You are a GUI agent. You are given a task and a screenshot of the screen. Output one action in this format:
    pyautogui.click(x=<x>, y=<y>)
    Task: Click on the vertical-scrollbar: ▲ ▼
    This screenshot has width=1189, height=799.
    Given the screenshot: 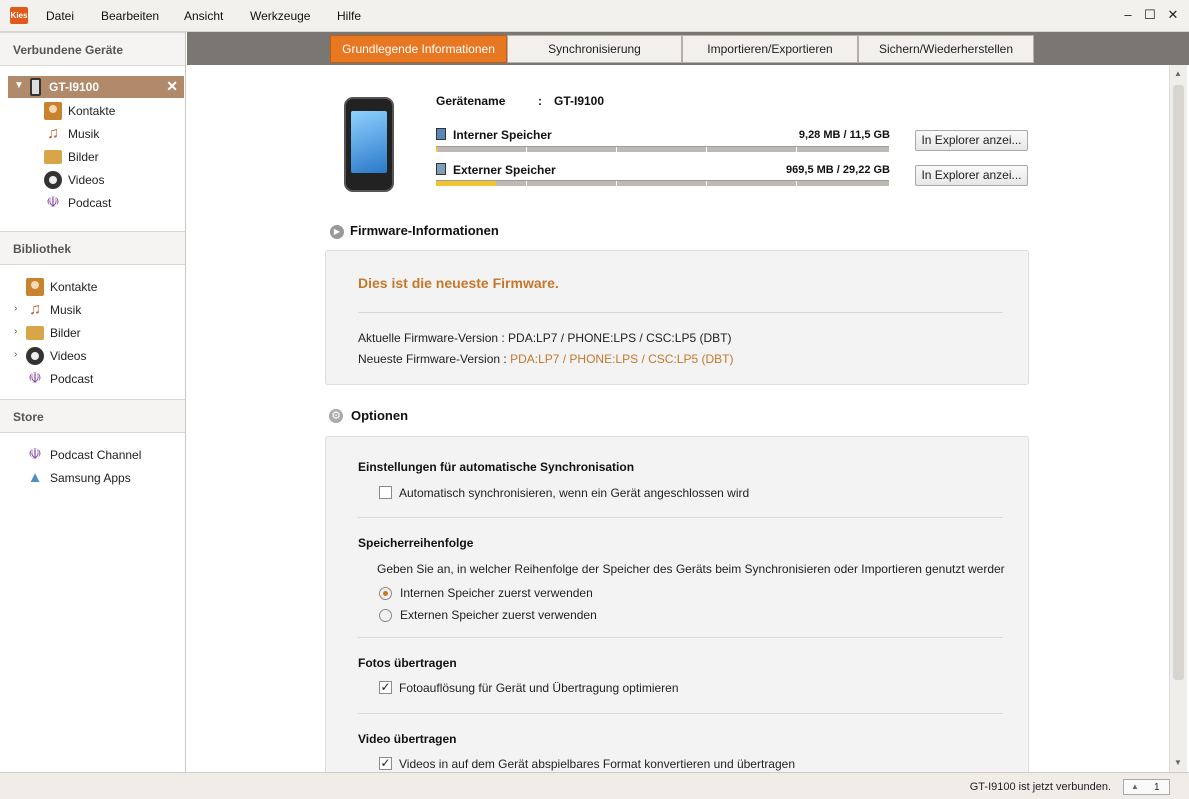 What is the action you would take?
    pyautogui.click(x=1178, y=418)
    